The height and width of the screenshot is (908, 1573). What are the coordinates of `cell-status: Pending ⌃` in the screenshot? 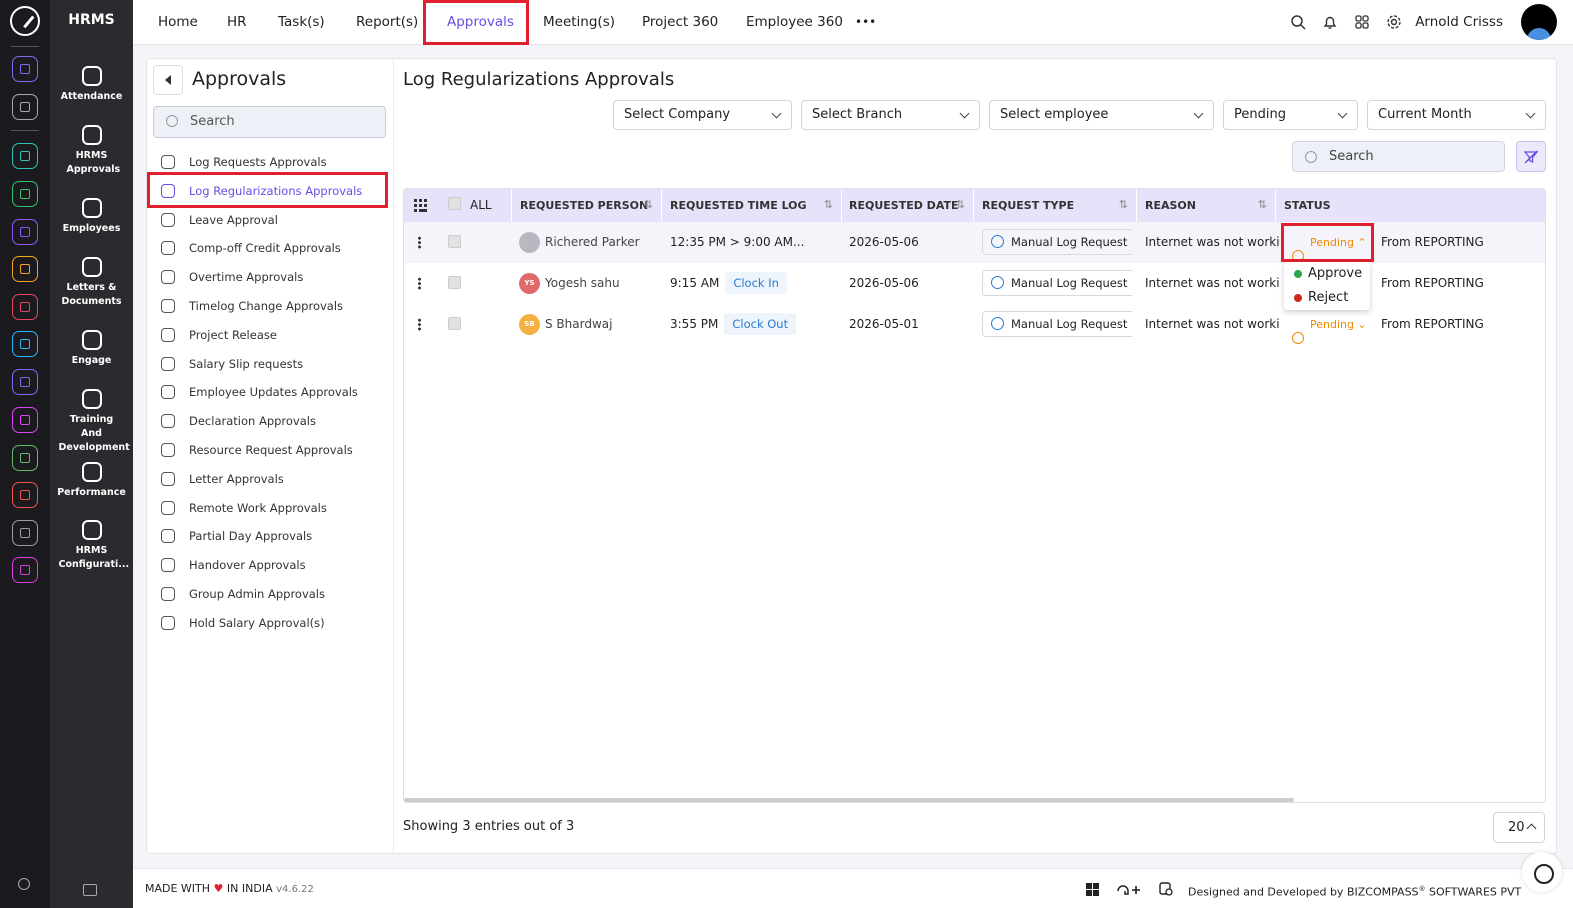 It's located at (1332, 242).